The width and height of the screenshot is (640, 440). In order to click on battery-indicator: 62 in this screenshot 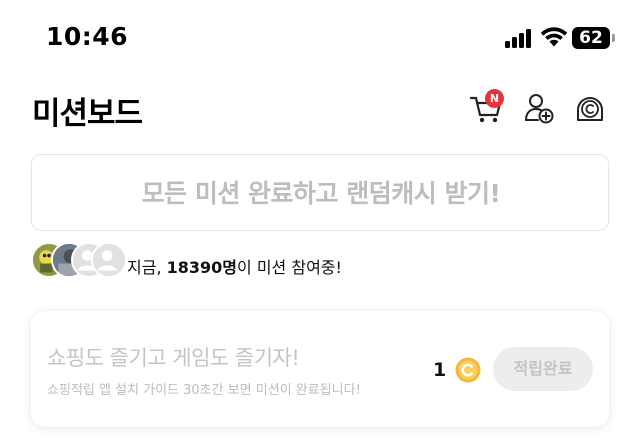, I will do `click(594, 38)`.